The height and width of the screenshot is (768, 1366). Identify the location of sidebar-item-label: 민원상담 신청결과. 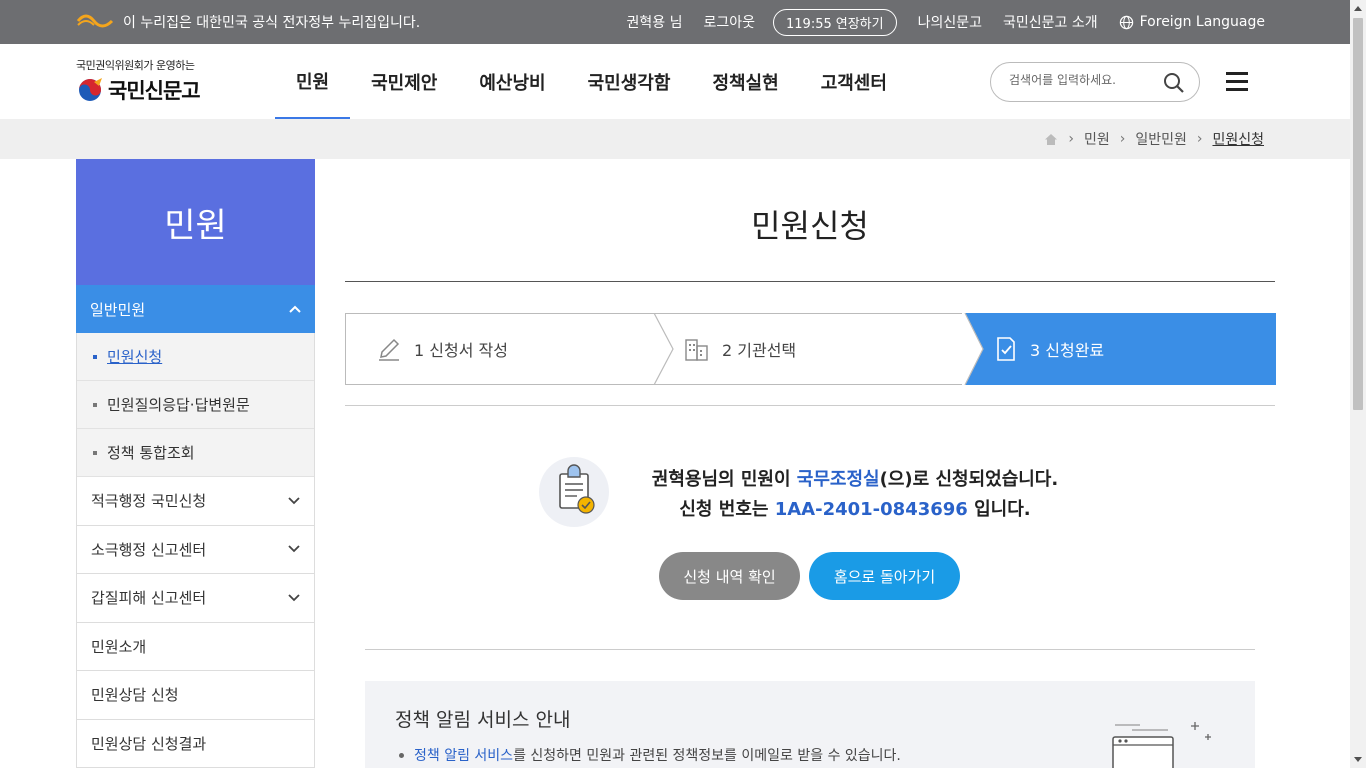
(149, 743).